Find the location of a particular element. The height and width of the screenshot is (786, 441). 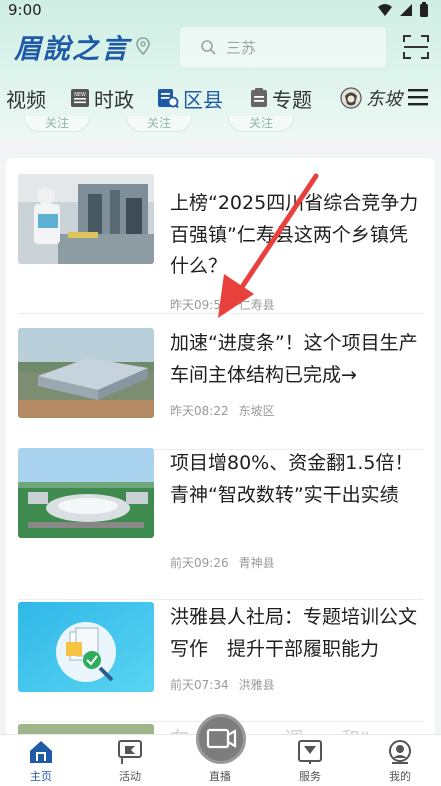

tab-video: 视频 is located at coordinates (26, 98).